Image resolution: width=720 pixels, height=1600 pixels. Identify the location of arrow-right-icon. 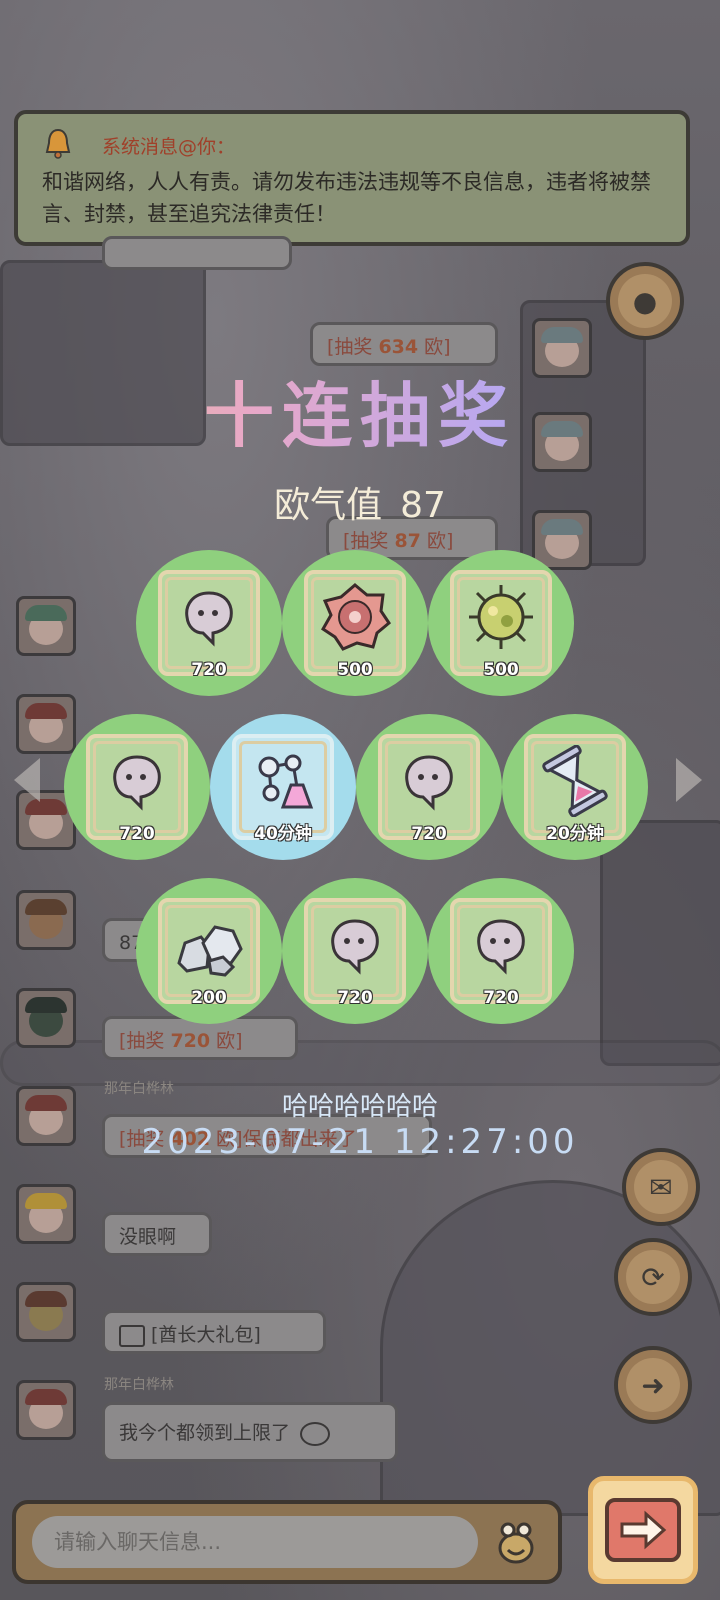
(643, 1530).